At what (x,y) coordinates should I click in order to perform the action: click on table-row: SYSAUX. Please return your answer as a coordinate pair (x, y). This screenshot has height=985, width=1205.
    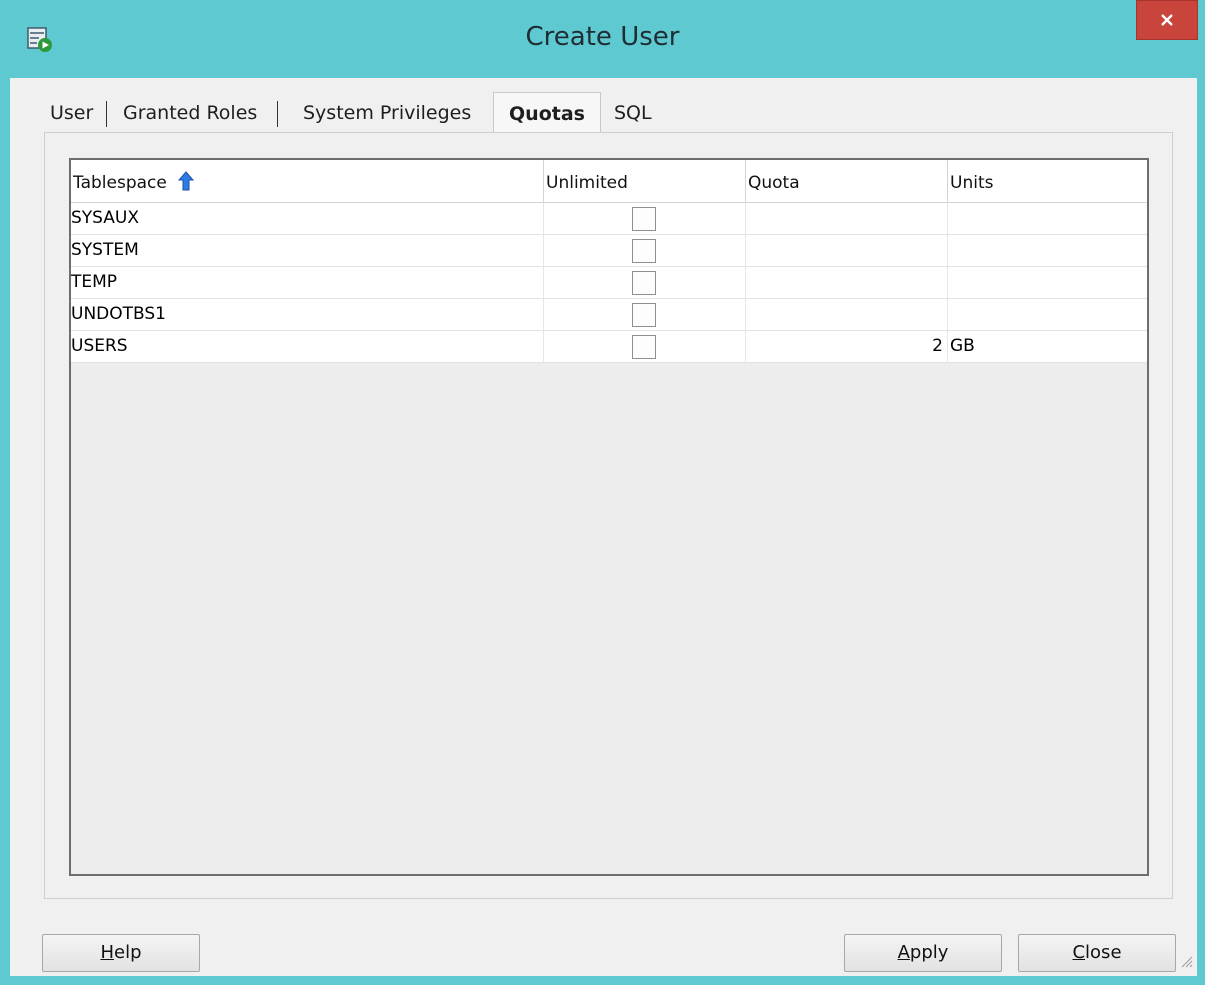
    Looking at the image, I should click on (609, 219).